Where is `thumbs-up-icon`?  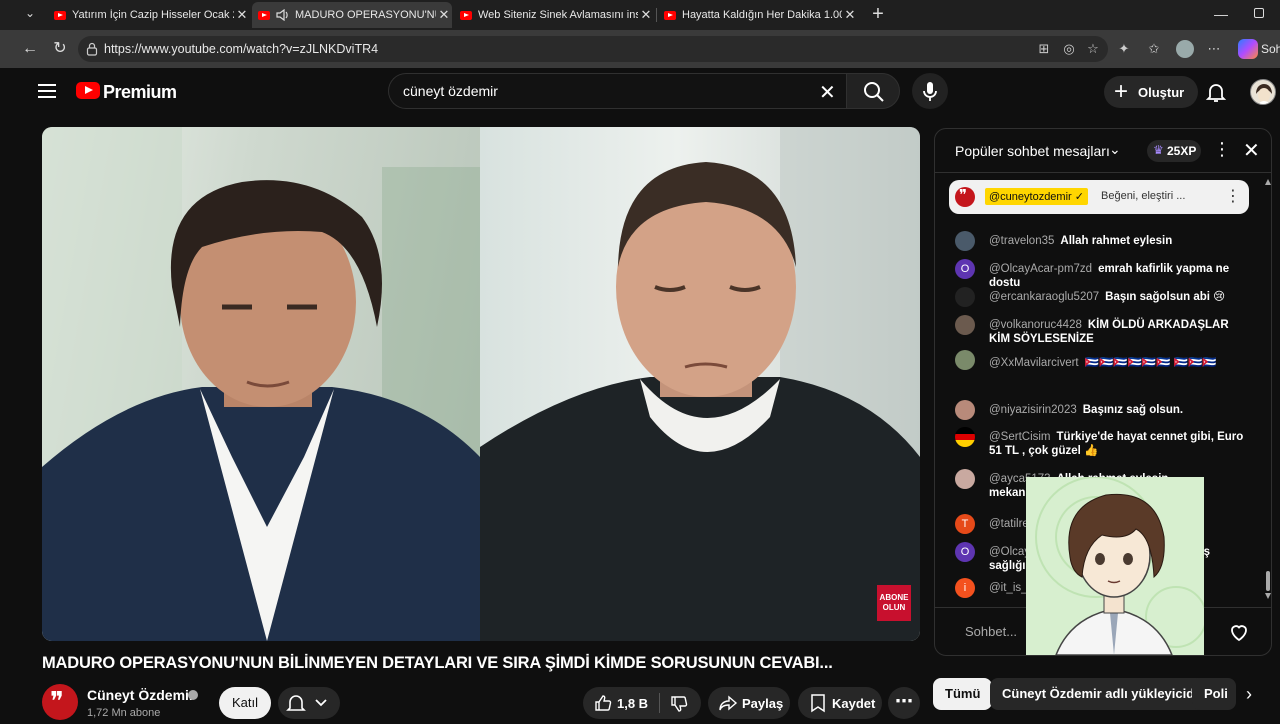
thumbs-up-icon is located at coordinates (603, 703).